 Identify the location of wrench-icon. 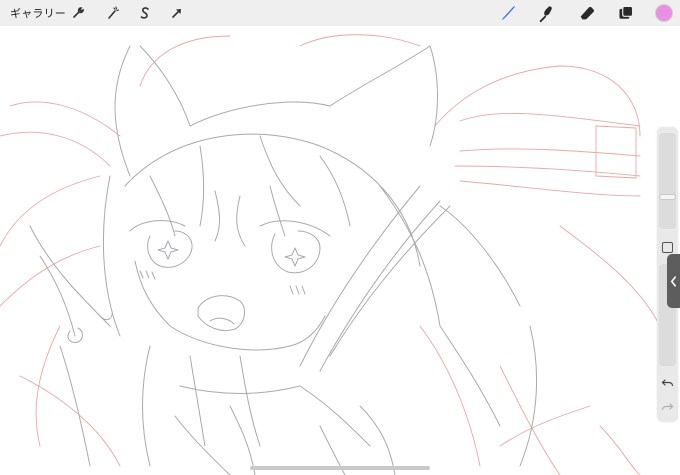
(78, 12).